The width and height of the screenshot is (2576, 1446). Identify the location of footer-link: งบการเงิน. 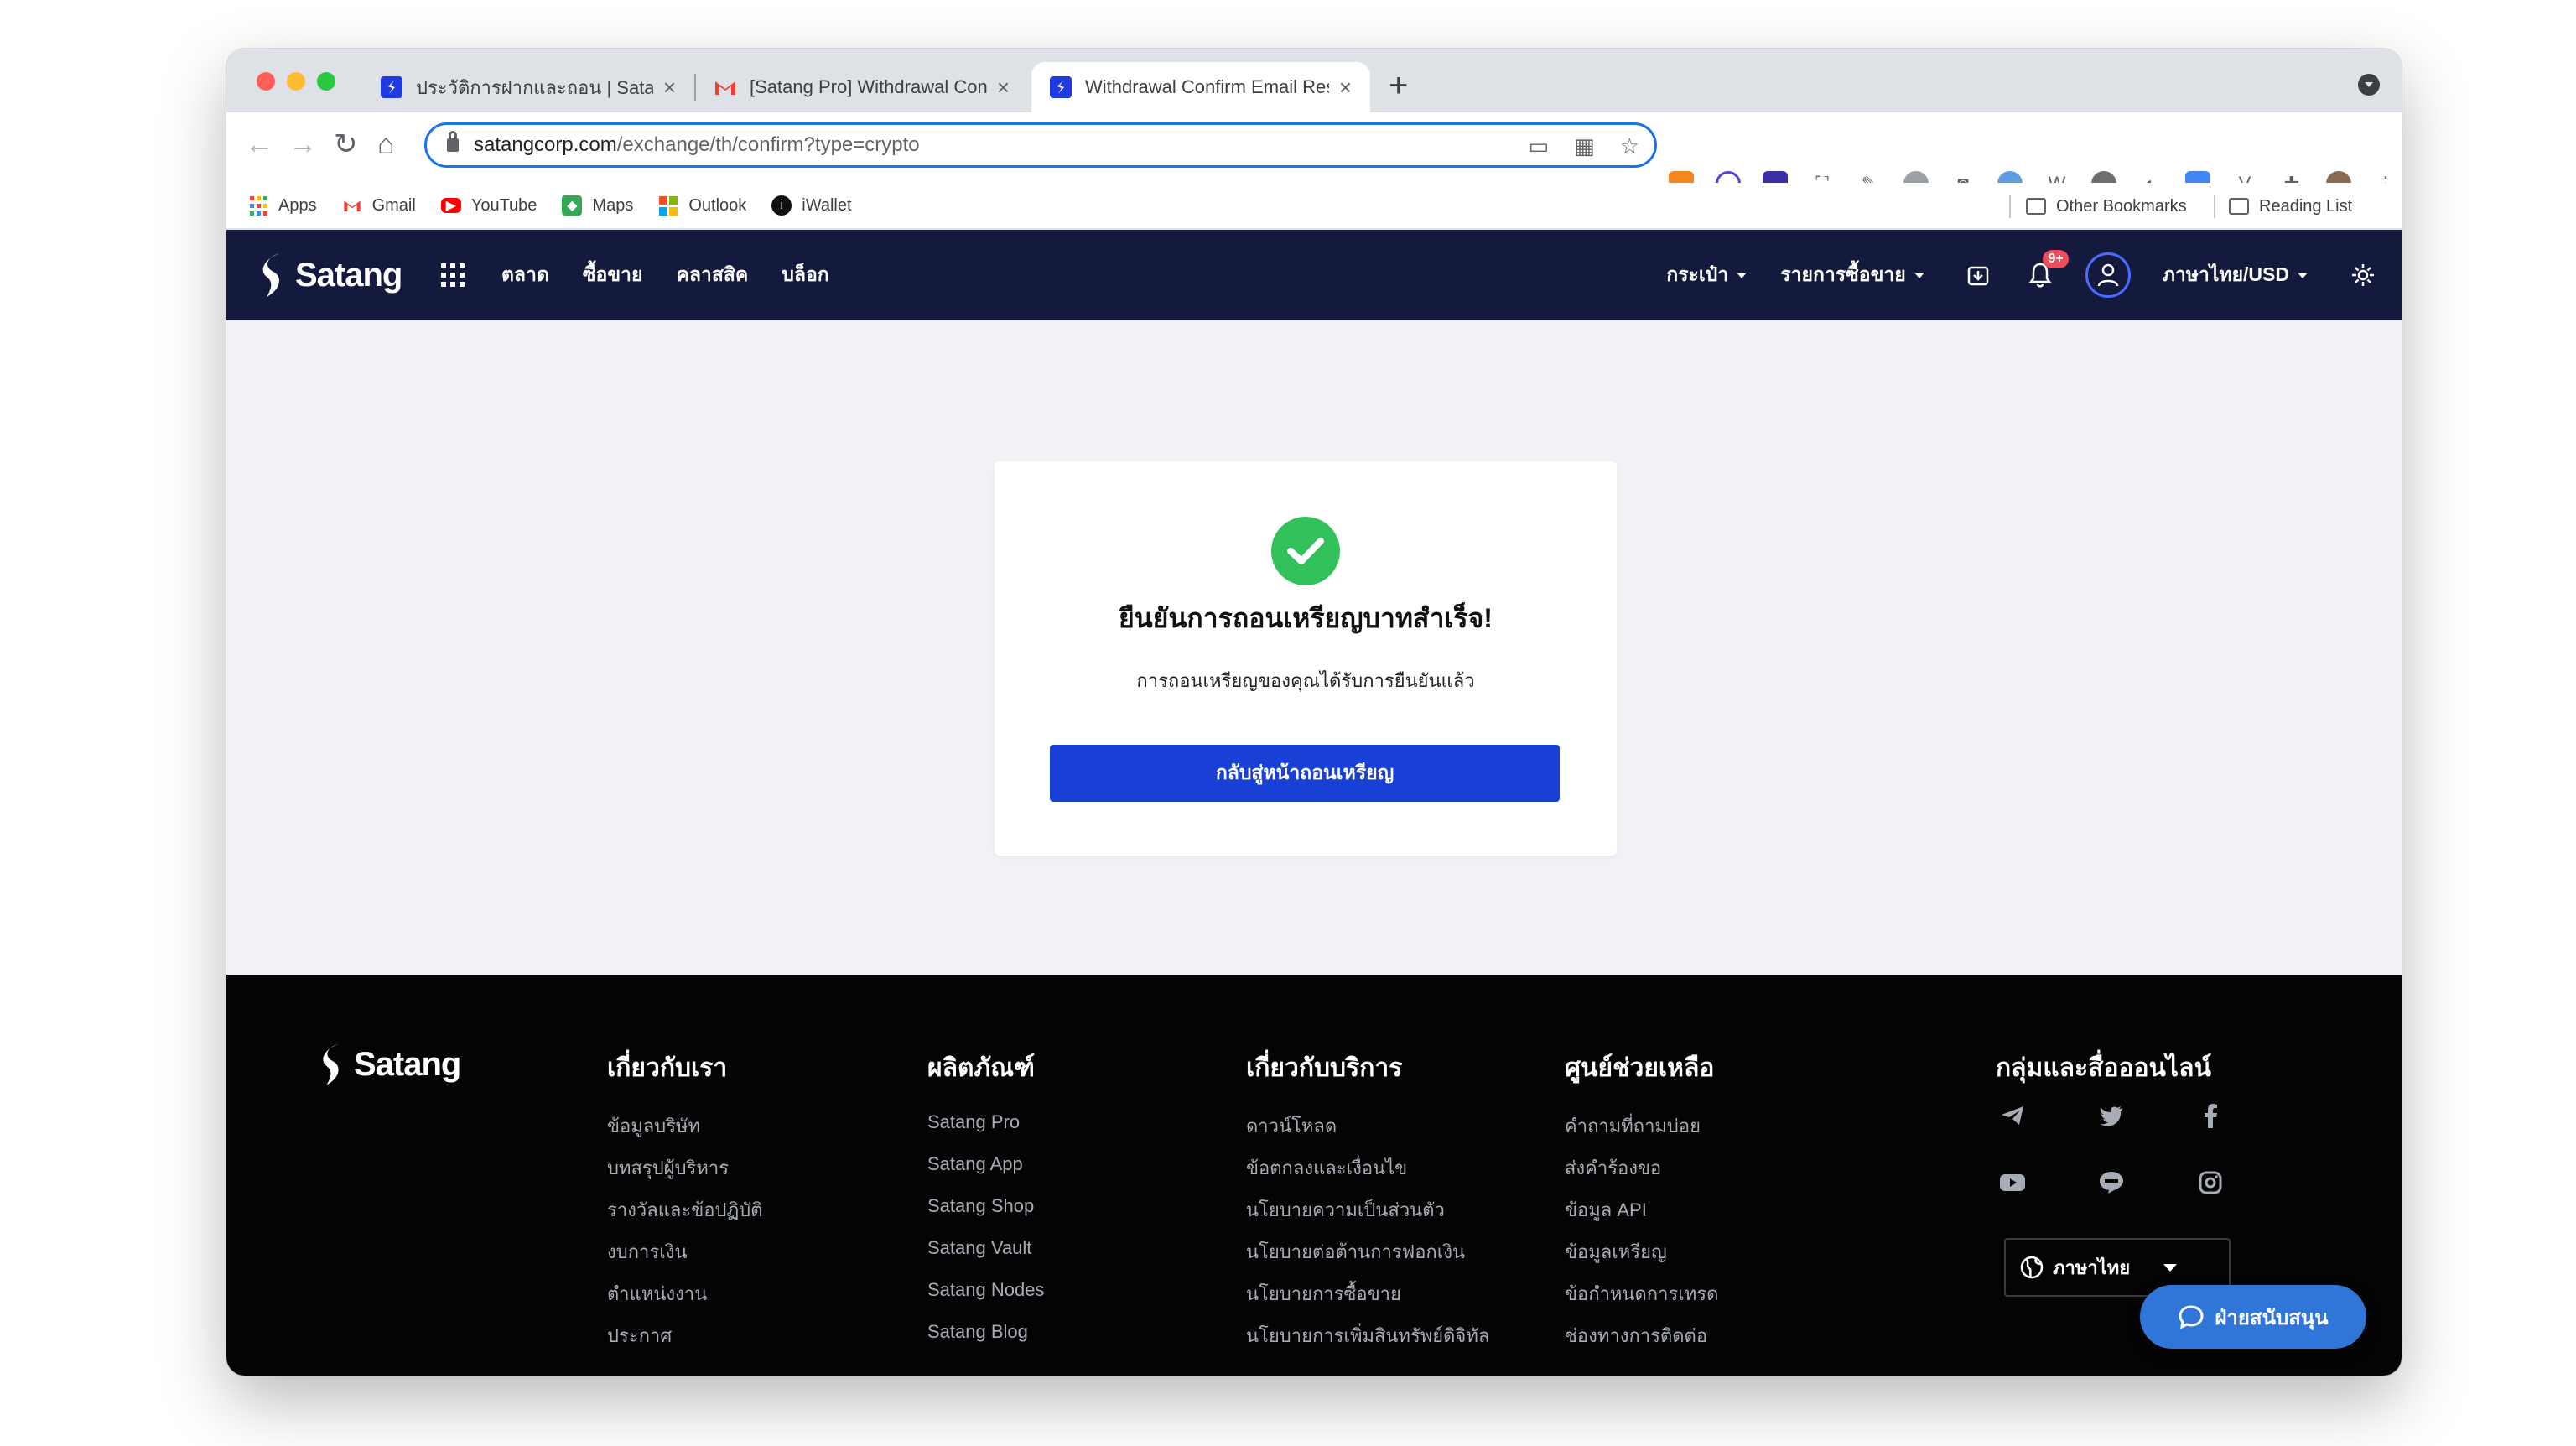
(684, 1249).